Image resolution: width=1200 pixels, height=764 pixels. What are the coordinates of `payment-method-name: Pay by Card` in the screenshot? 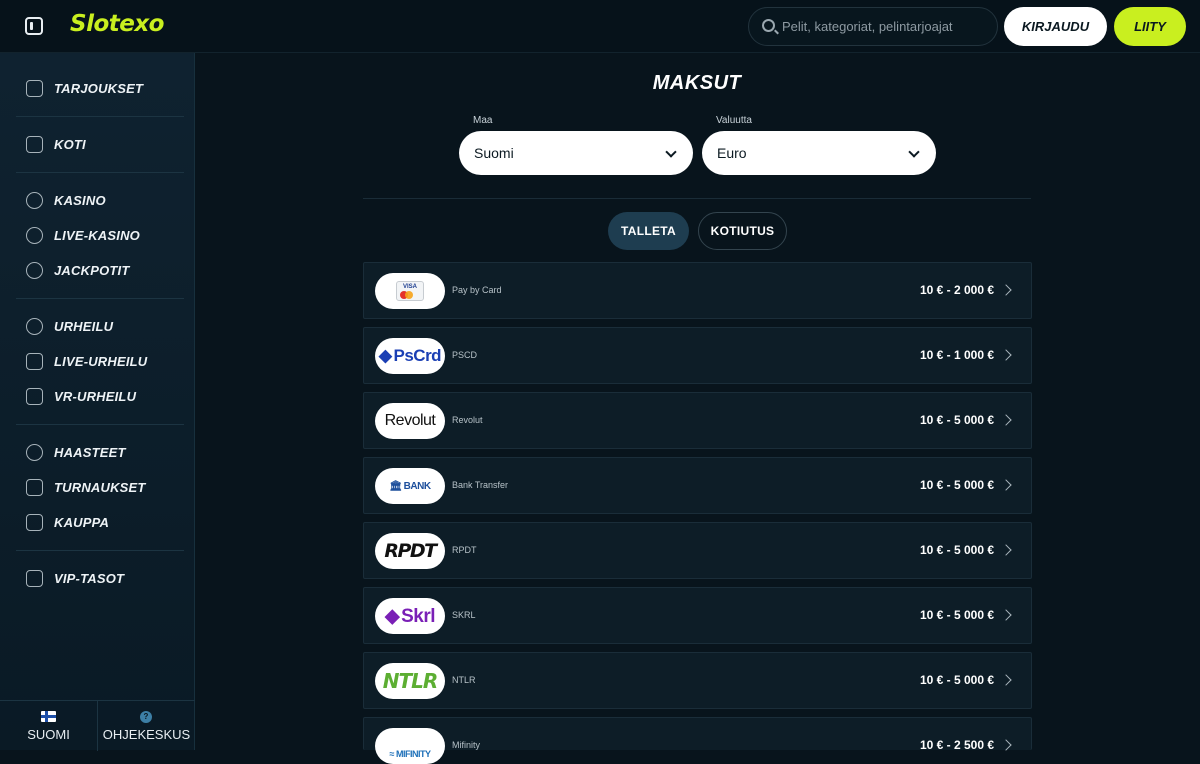 It's located at (477, 290).